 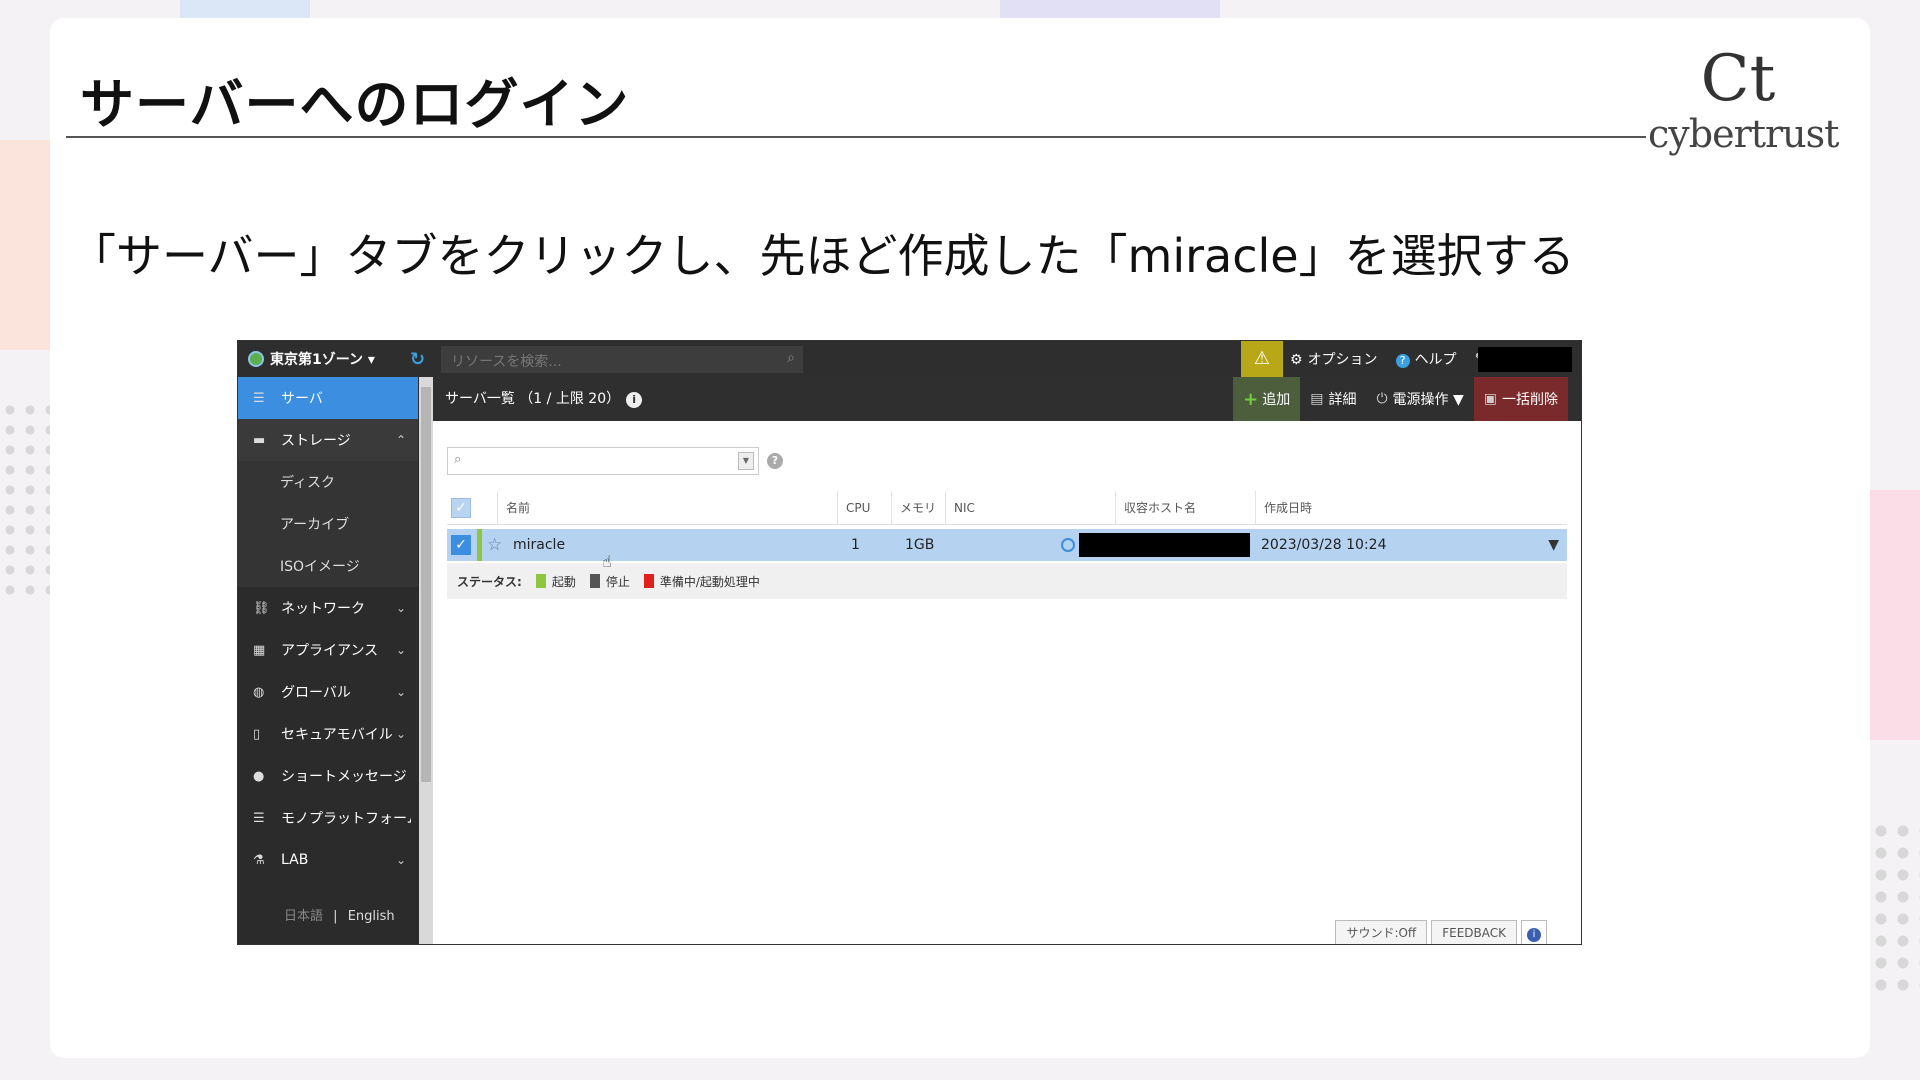 I want to click on nic-icon, so click(x=1068, y=545).